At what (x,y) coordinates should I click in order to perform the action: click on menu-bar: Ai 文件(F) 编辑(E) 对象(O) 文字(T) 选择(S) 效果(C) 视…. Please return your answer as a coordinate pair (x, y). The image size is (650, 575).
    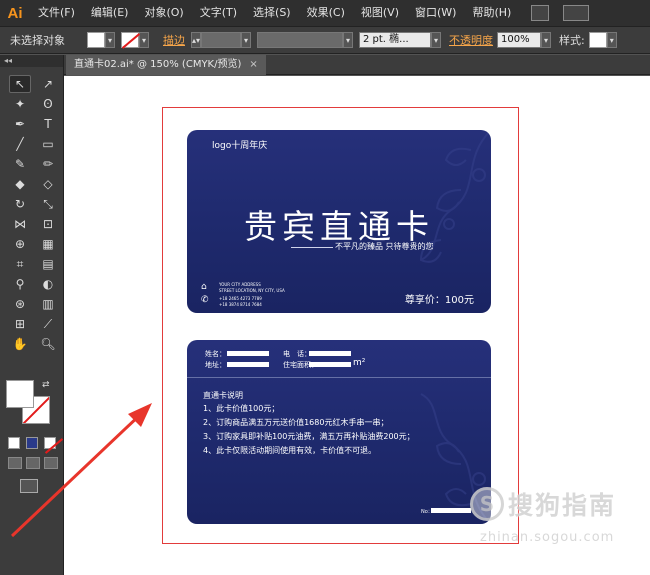
    Looking at the image, I should click on (325, 13).